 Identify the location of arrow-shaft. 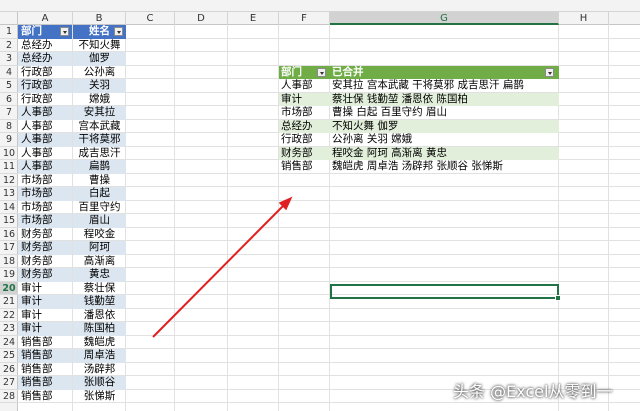
(218, 271).